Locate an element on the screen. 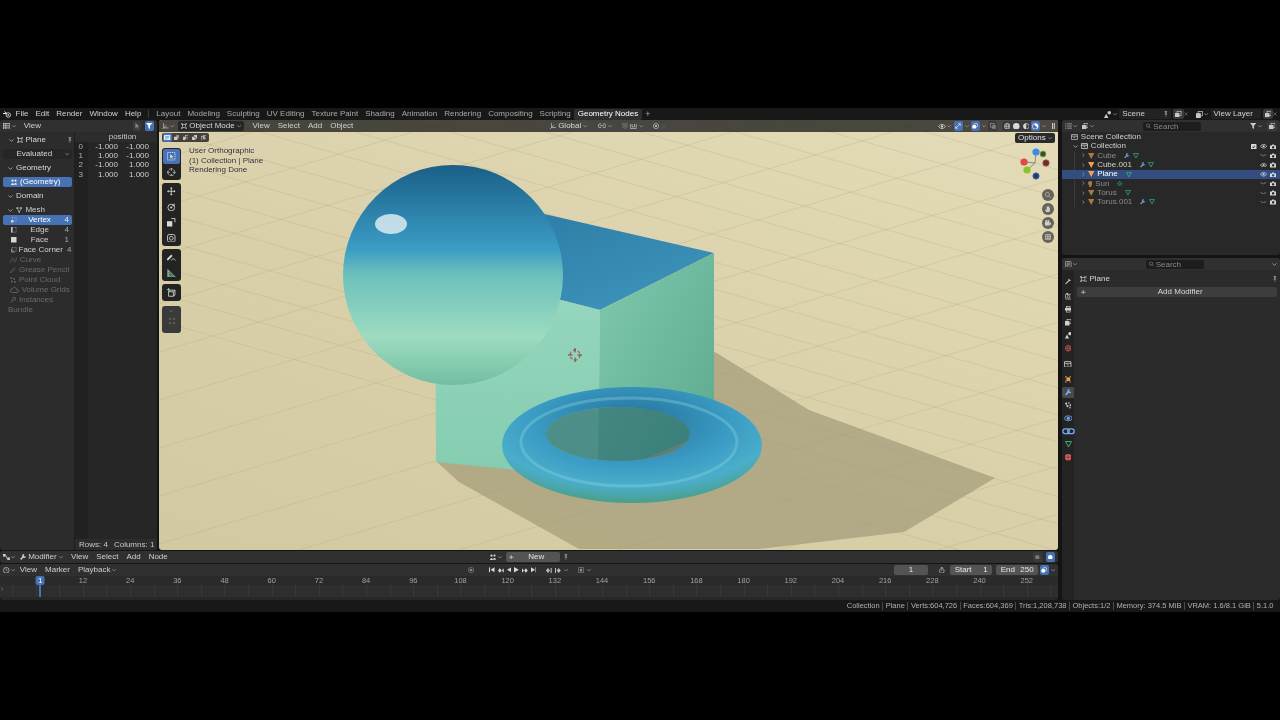 The width and height of the screenshot is (1280, 720). orientation-dropdown: Global is located at coordinates (569, 126).